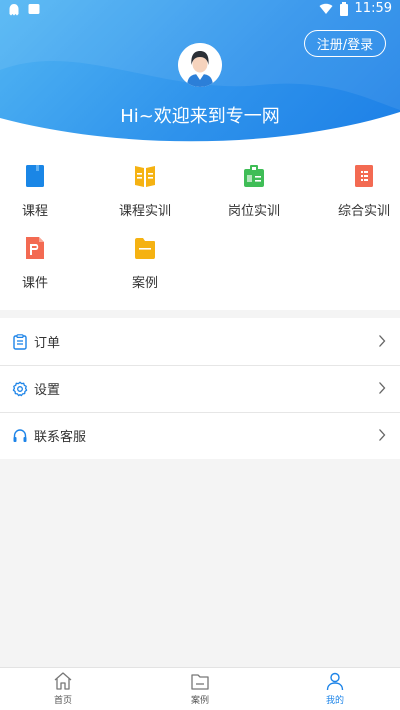 The image size is (400, 710). Describe the element at coordinates (200, 435) in the screenshot. I see `menu-item-contact-support: 联系客服` at that location.